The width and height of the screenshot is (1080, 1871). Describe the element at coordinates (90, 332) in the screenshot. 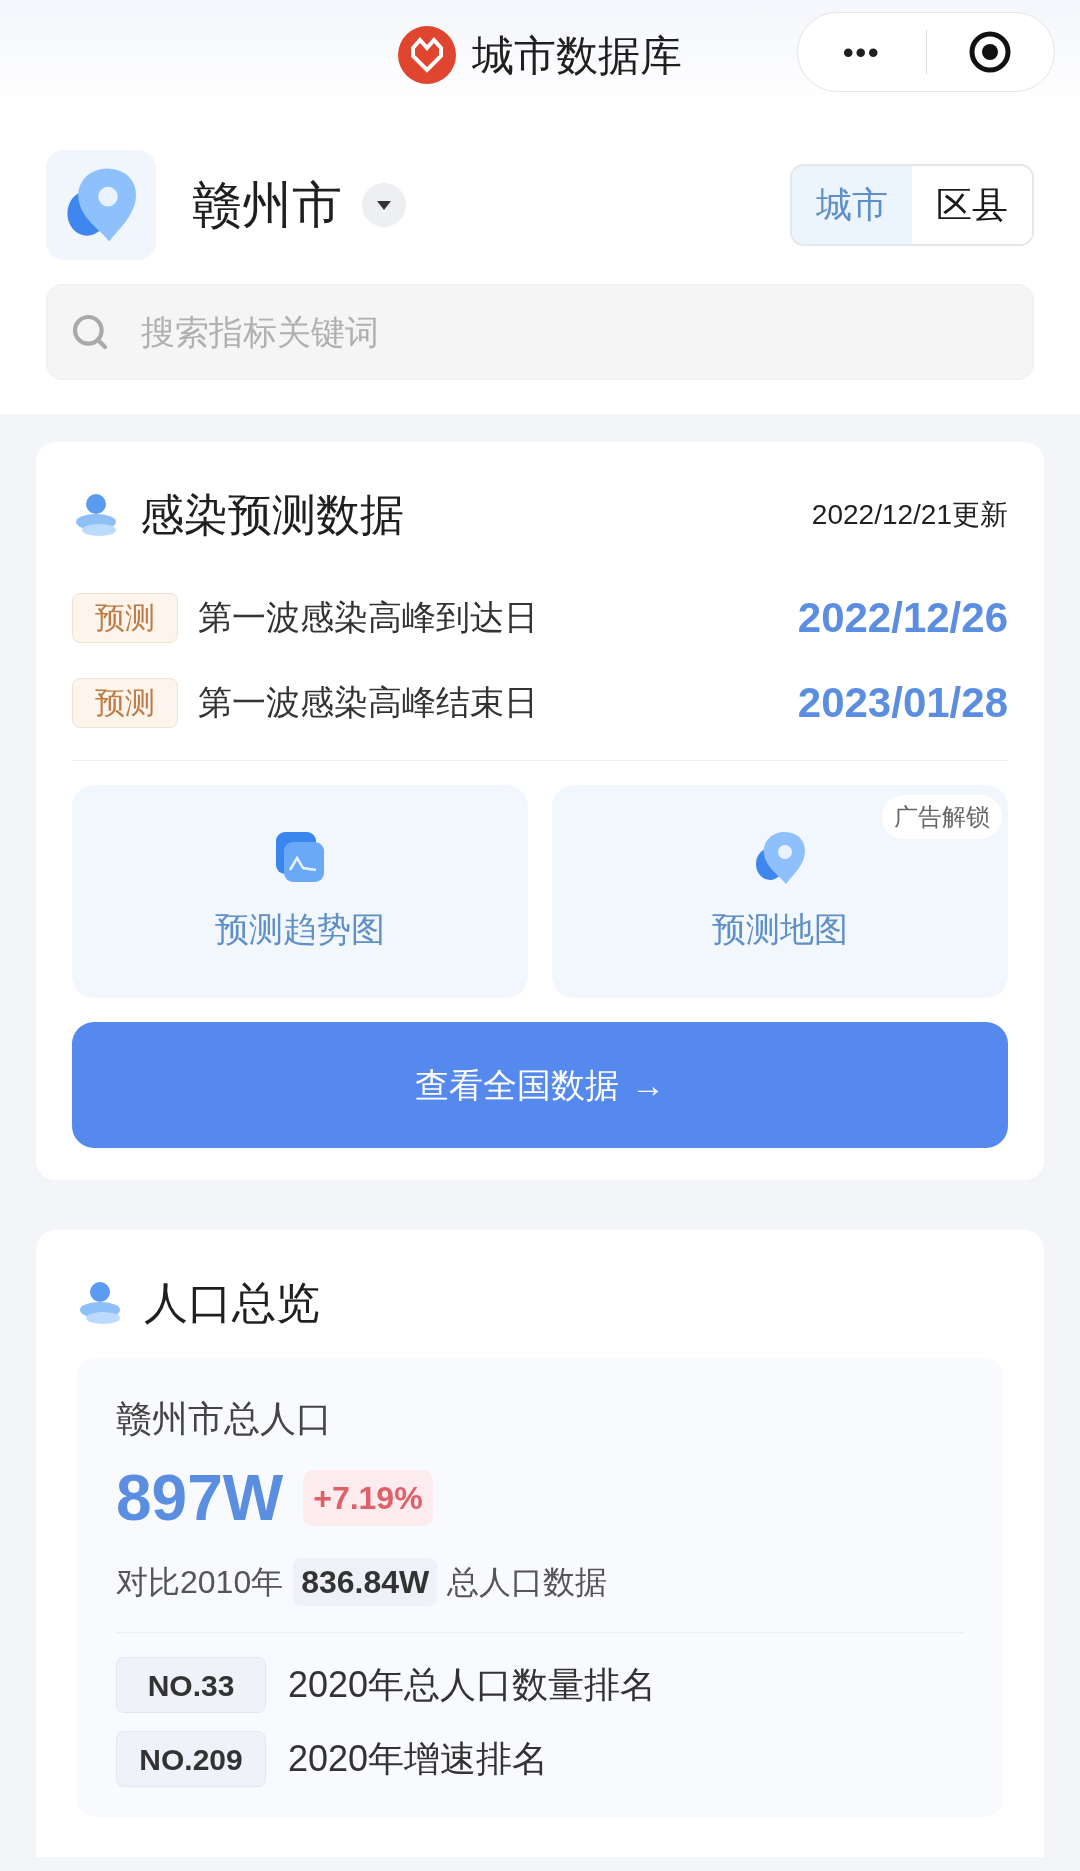

I see `search-icon` at that location.